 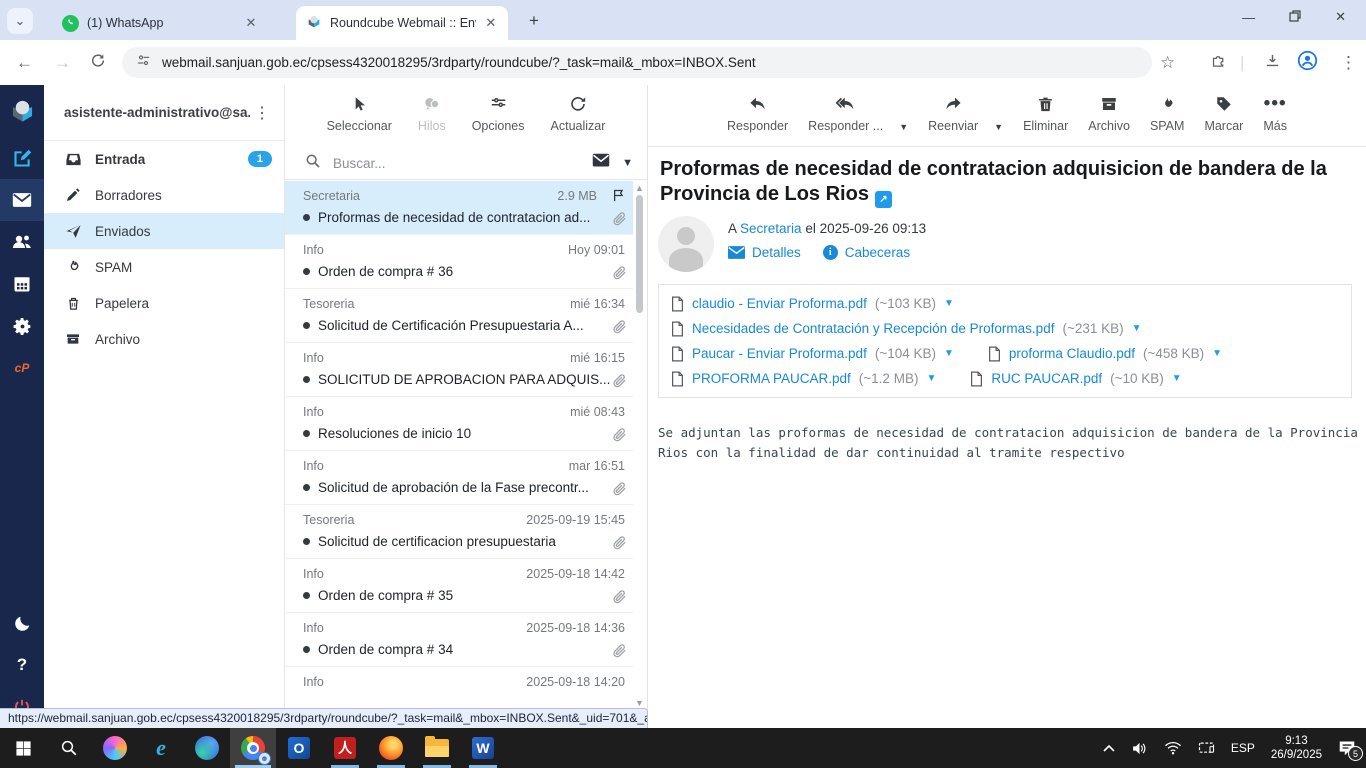 What do you see at coordinates (164, 303) in the screenshot?
I see `folder-papelera: Papelera` at bounding box center [164, 303].